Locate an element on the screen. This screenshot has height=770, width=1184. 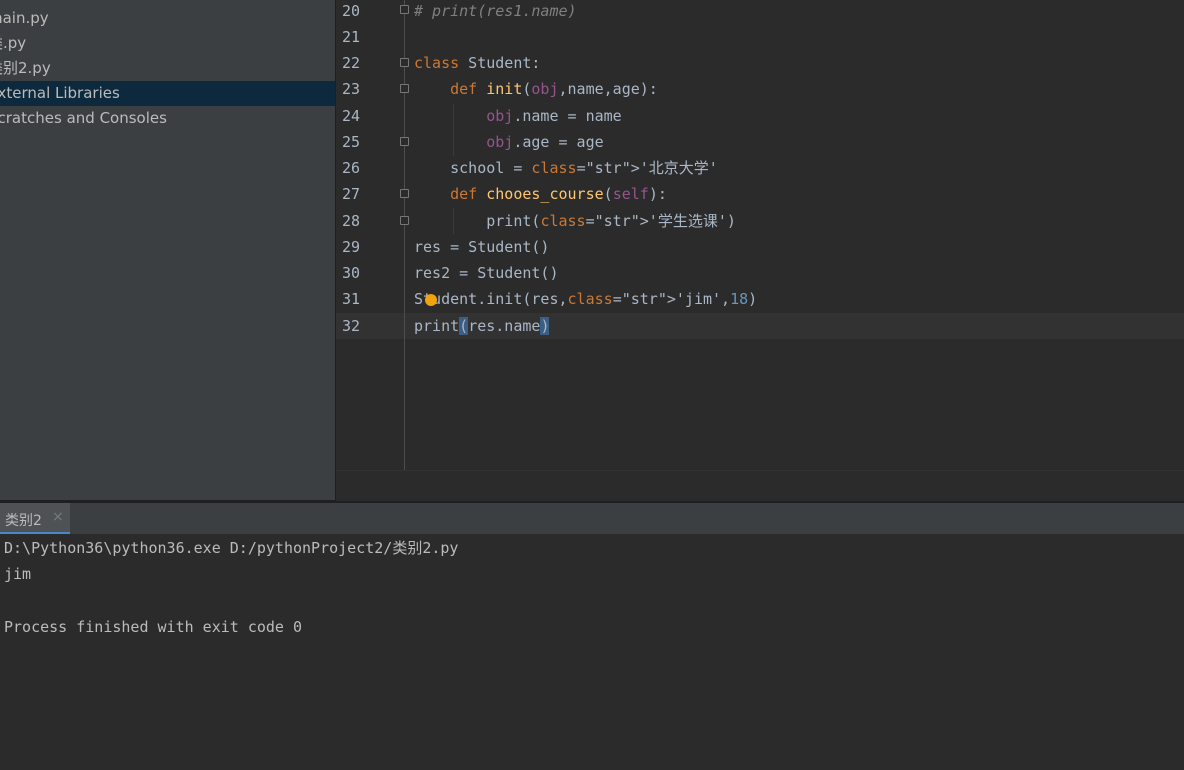
line-number: 21 is located at coordinates (351, 37).